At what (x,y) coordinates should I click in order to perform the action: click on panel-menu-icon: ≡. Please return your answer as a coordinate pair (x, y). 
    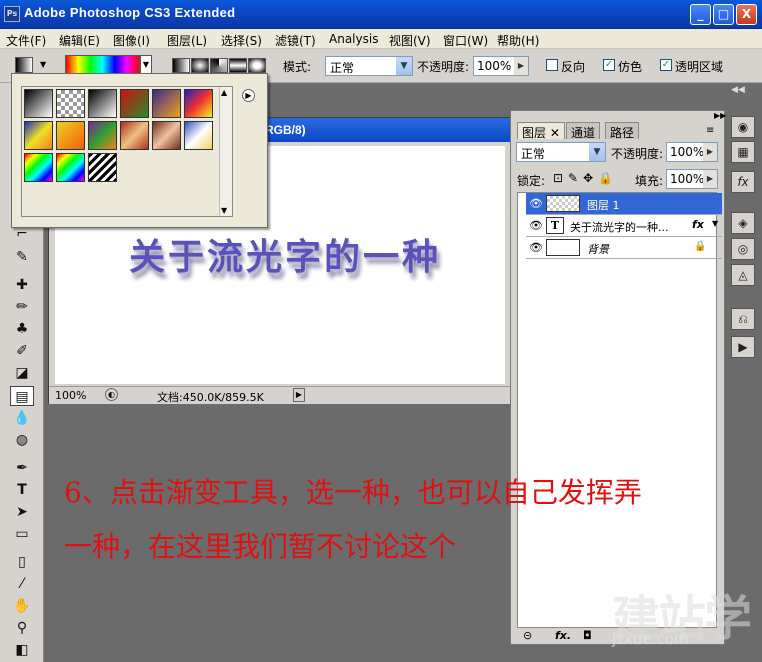
    Looking at the image, I should click on (710, 130).